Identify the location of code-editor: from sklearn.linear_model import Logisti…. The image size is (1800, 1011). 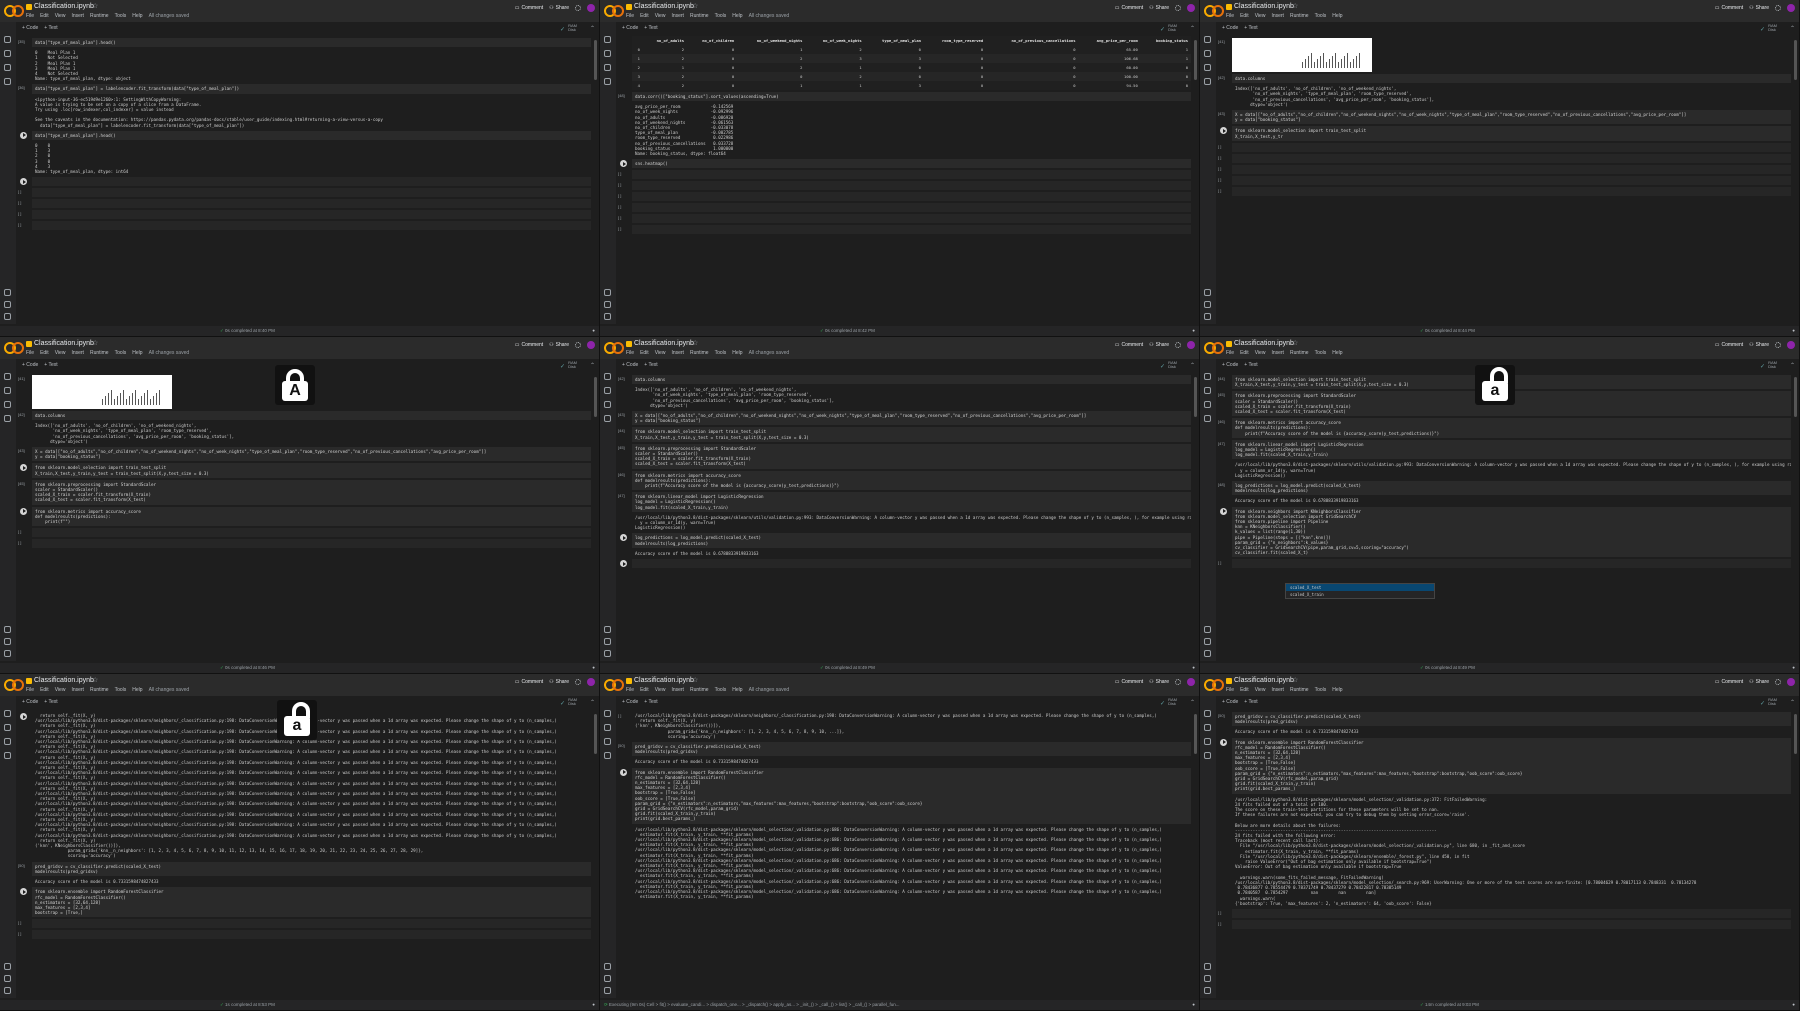
(911, 502).